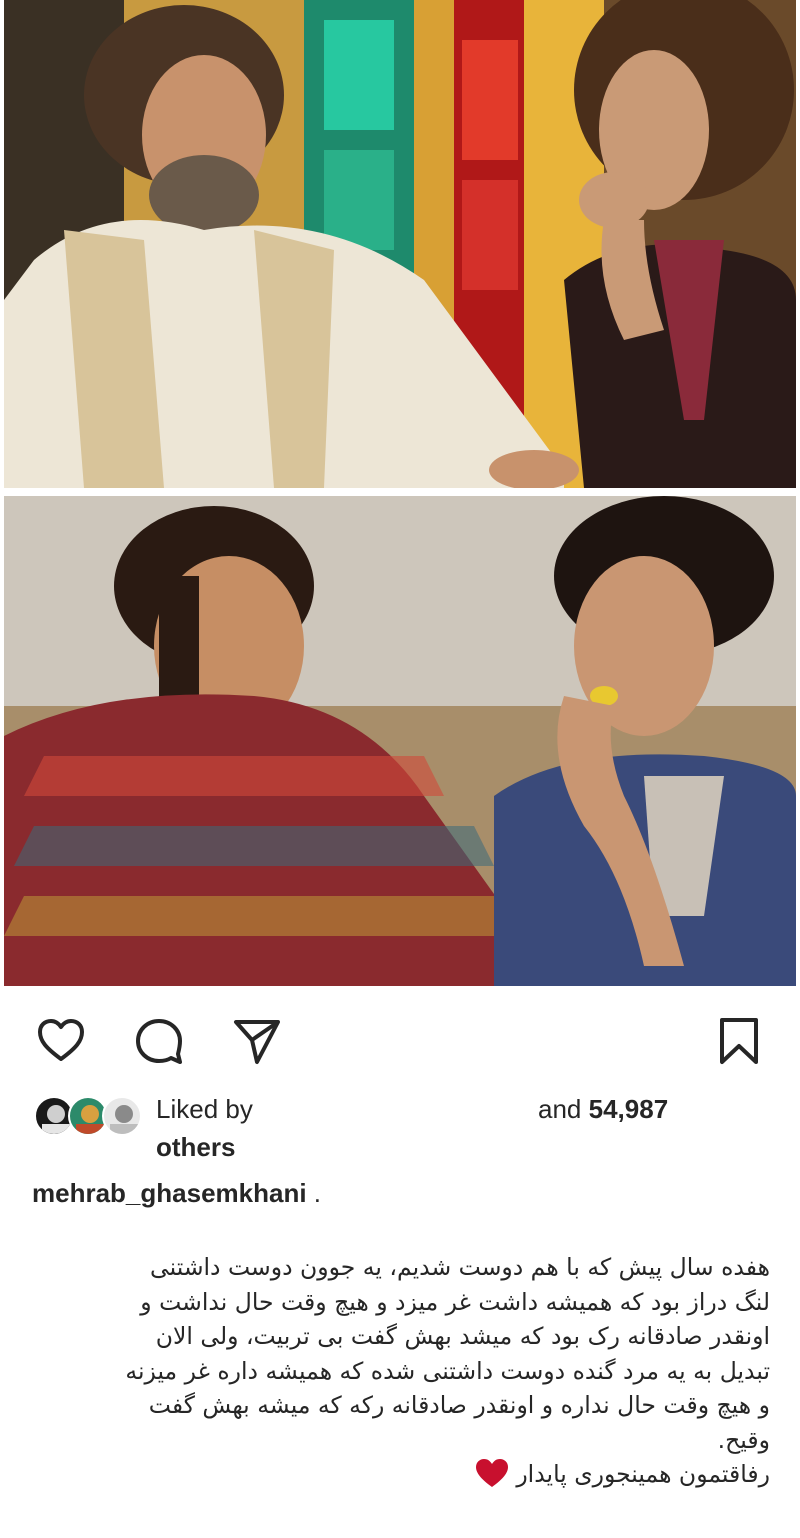  I want to click on post-action-bar, so click(400, 1040).